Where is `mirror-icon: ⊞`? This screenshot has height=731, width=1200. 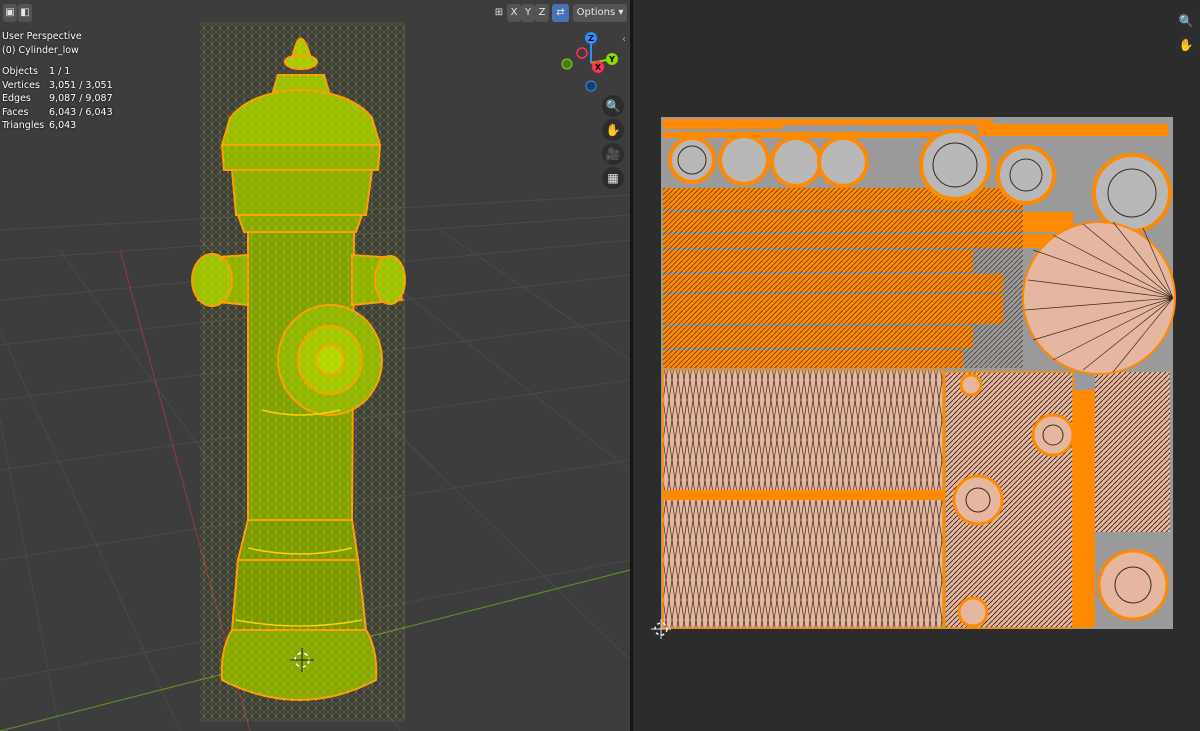
mirror-icon: ⊞ is located at coordinates (499, 13).